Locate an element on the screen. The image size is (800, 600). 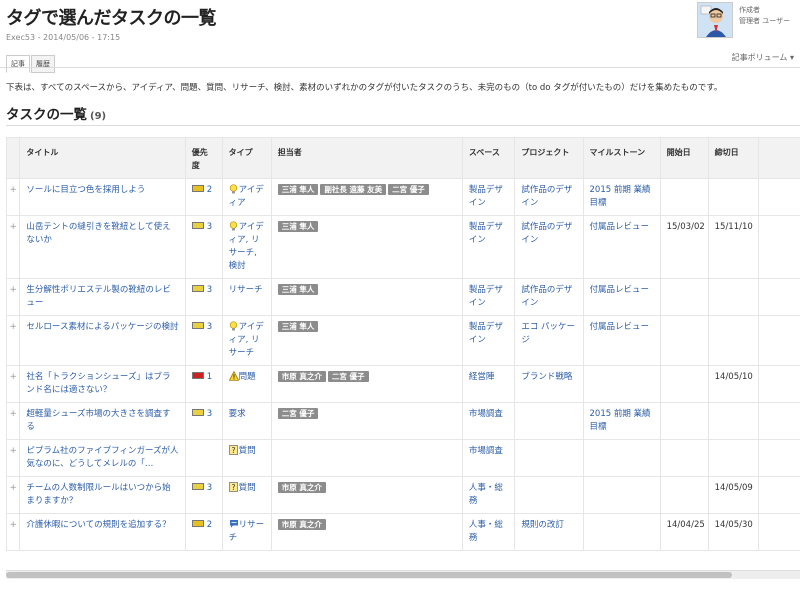
project-link: ブランド戦略 is located at coordinates (546, 377).